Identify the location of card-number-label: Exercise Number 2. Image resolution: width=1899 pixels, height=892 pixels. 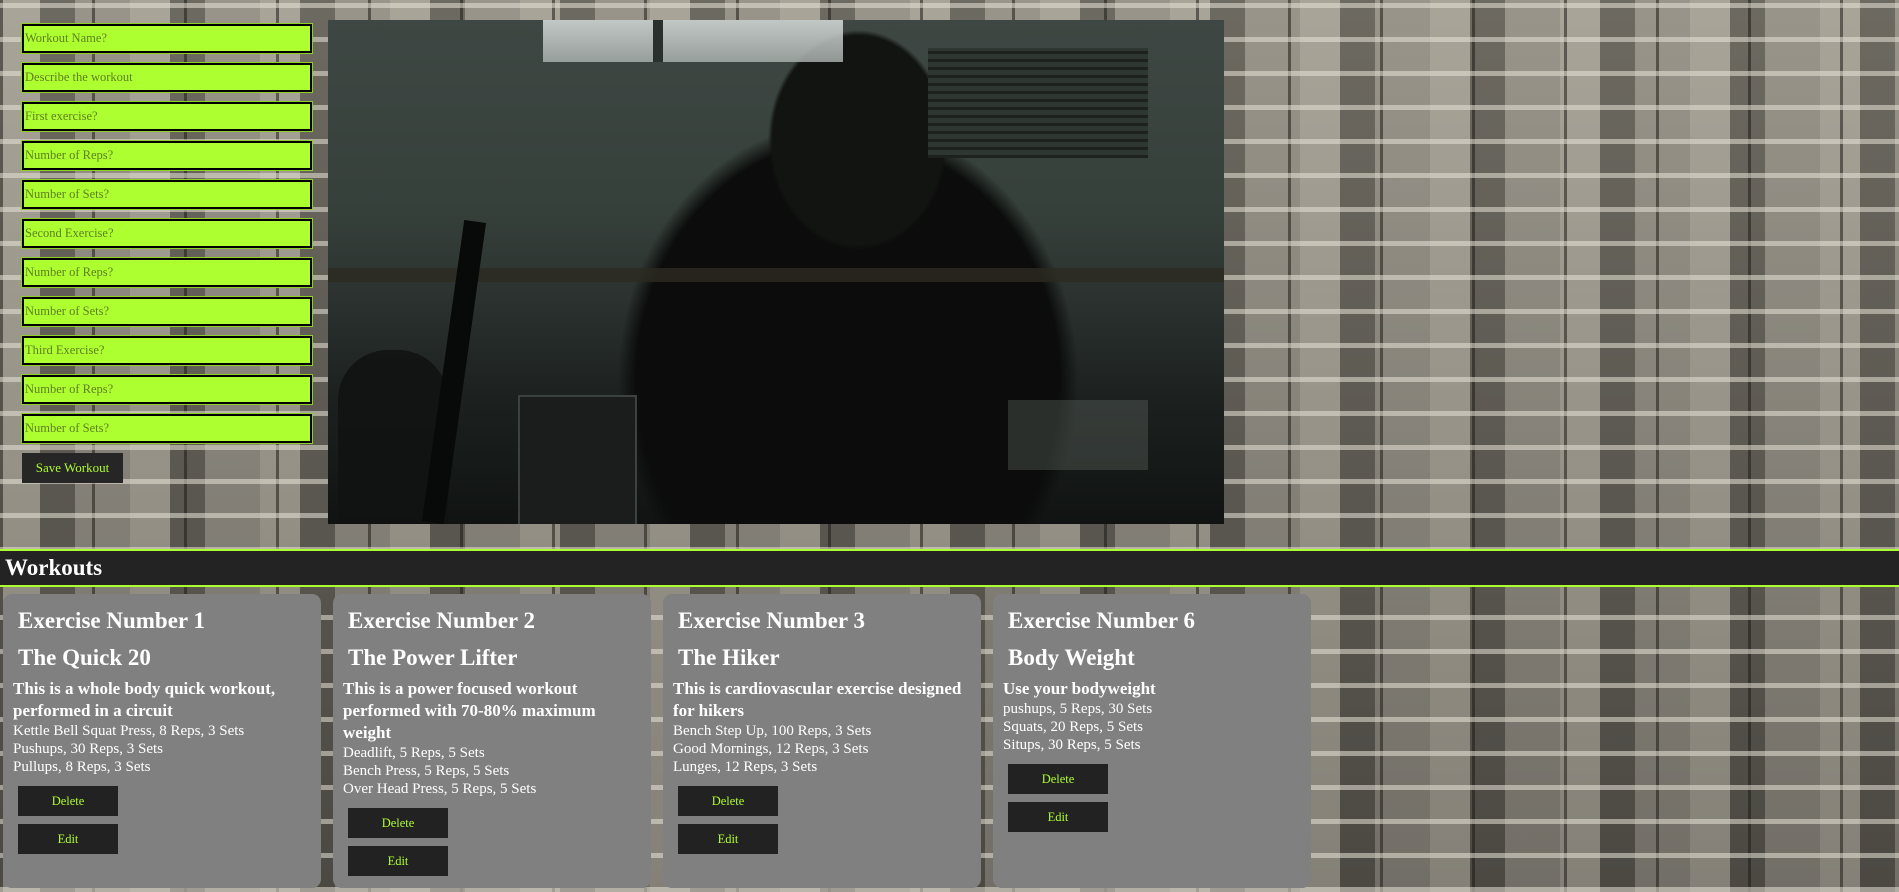
(441, 620).